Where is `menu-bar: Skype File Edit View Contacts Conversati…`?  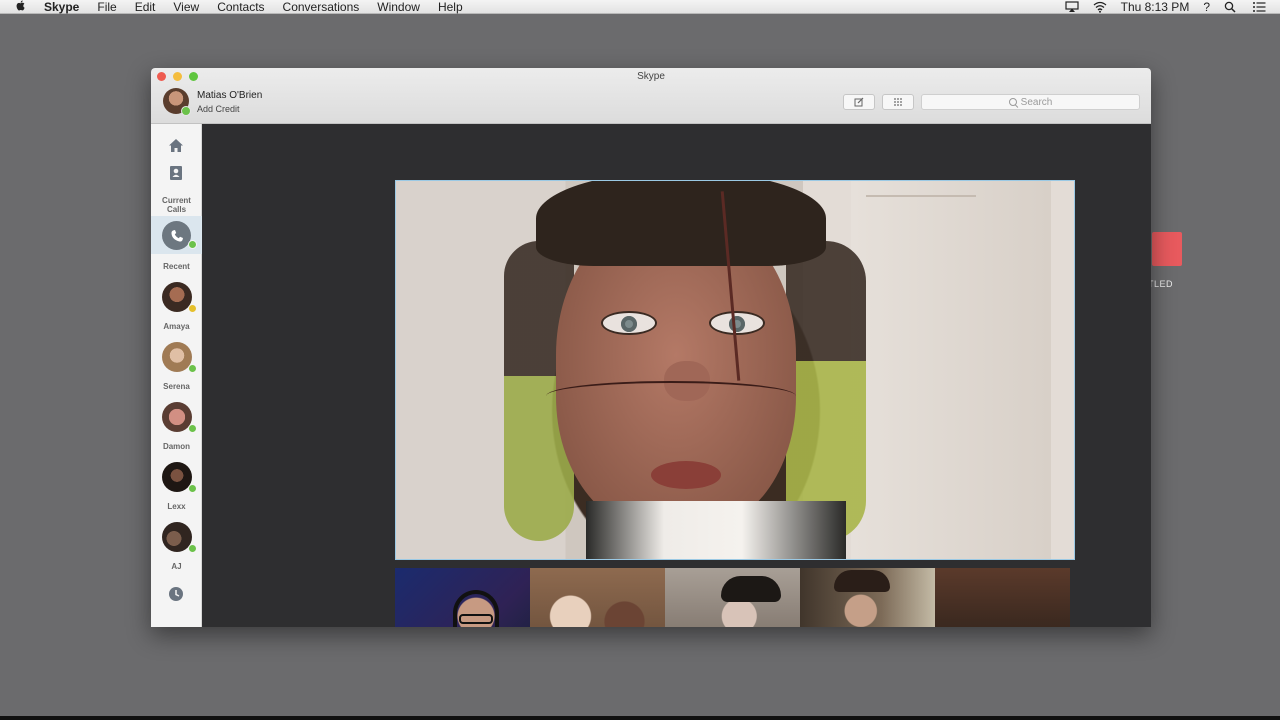
menu-bar: Skype File Edit View Contacts Conversati… is located at coordinates (640, 7).